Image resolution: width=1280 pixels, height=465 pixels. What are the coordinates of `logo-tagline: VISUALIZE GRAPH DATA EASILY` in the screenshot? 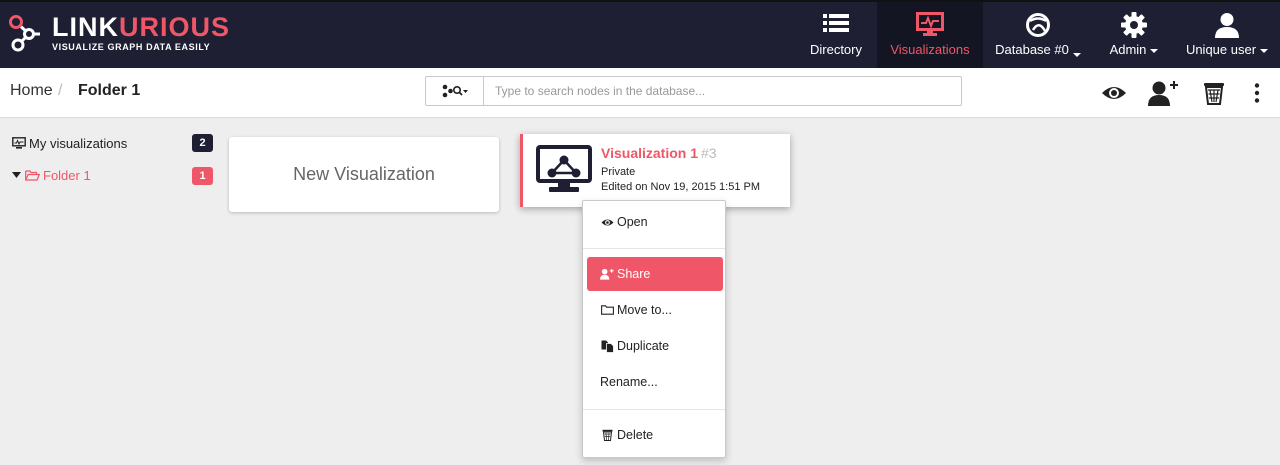 It's located at (131, 47).